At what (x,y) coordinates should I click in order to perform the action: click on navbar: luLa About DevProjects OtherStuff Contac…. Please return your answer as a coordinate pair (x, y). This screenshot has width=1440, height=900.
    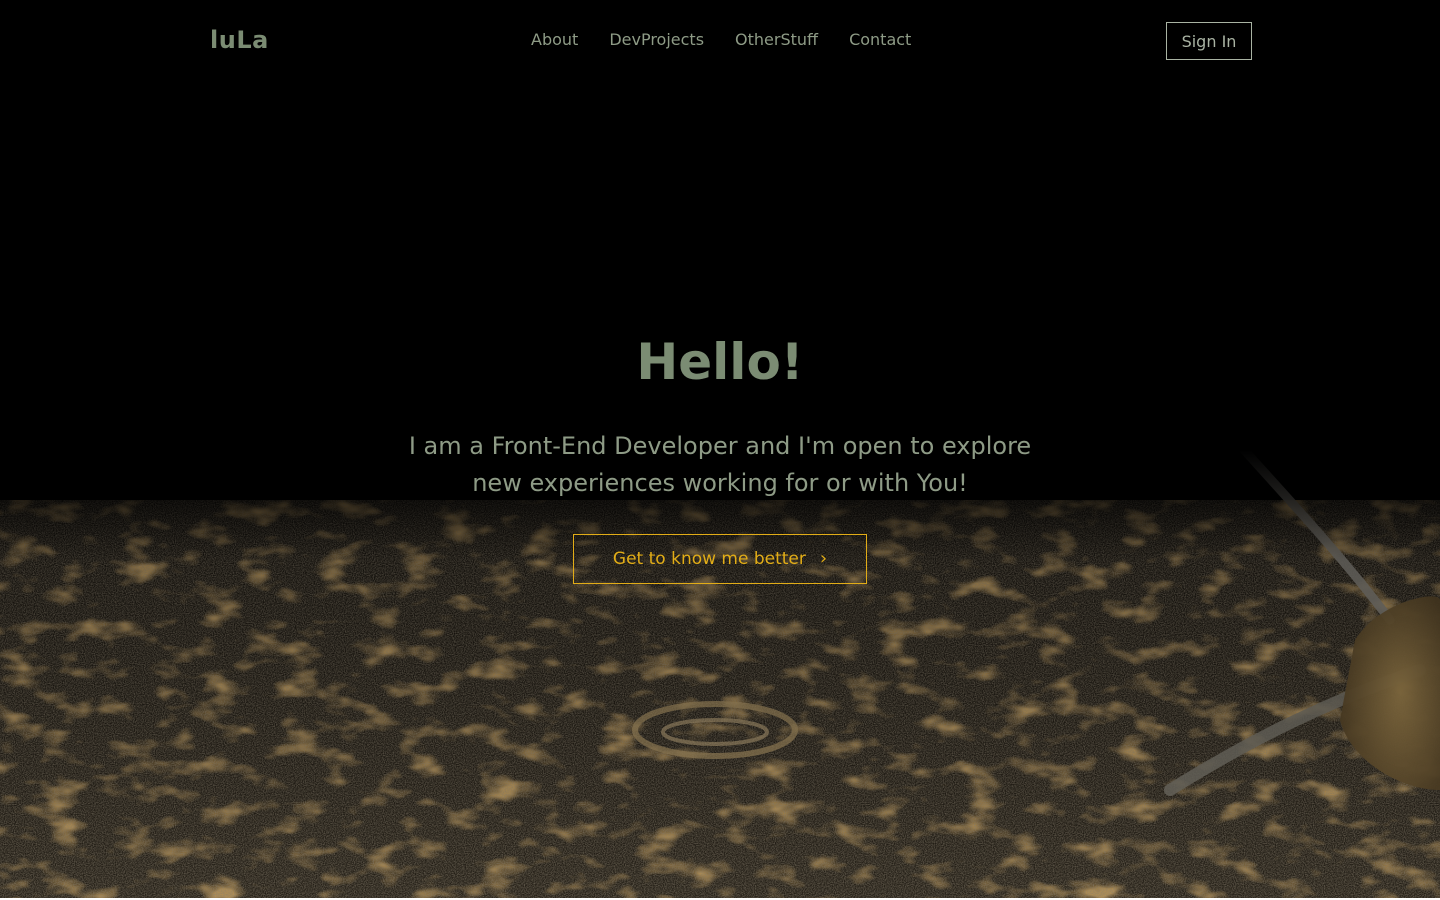
    Looking at the image, I should click on (720, 41).